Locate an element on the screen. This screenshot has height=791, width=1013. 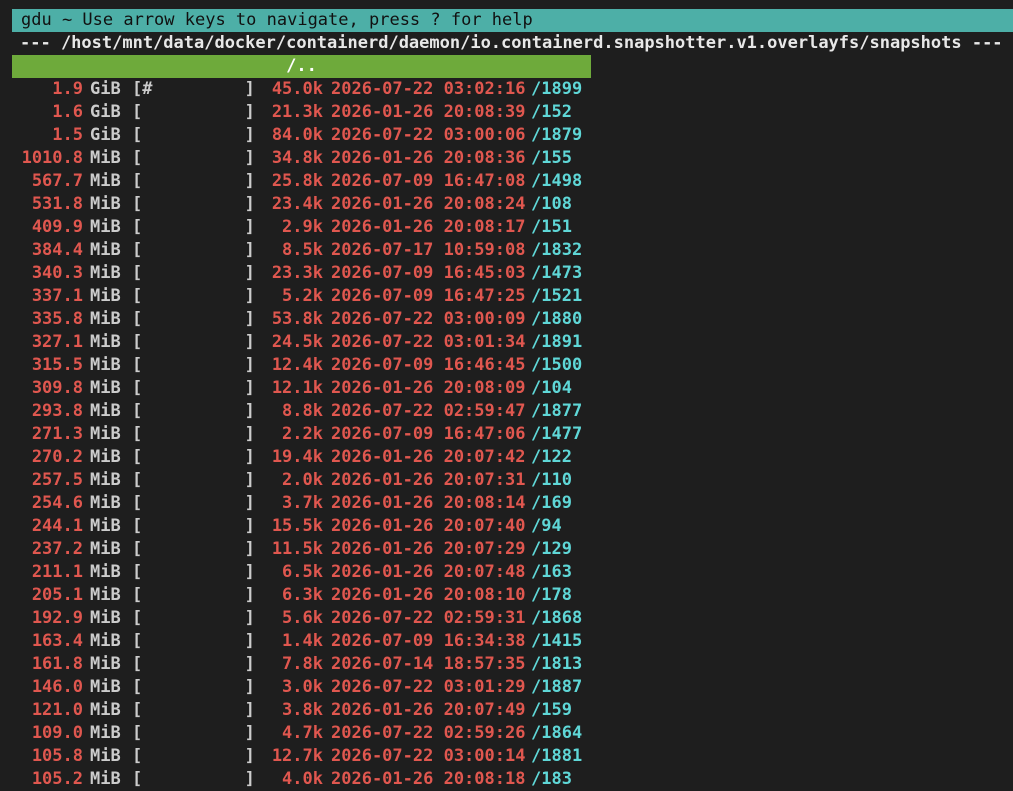
entry-name: /1879 is located at coordinates (557, 135).